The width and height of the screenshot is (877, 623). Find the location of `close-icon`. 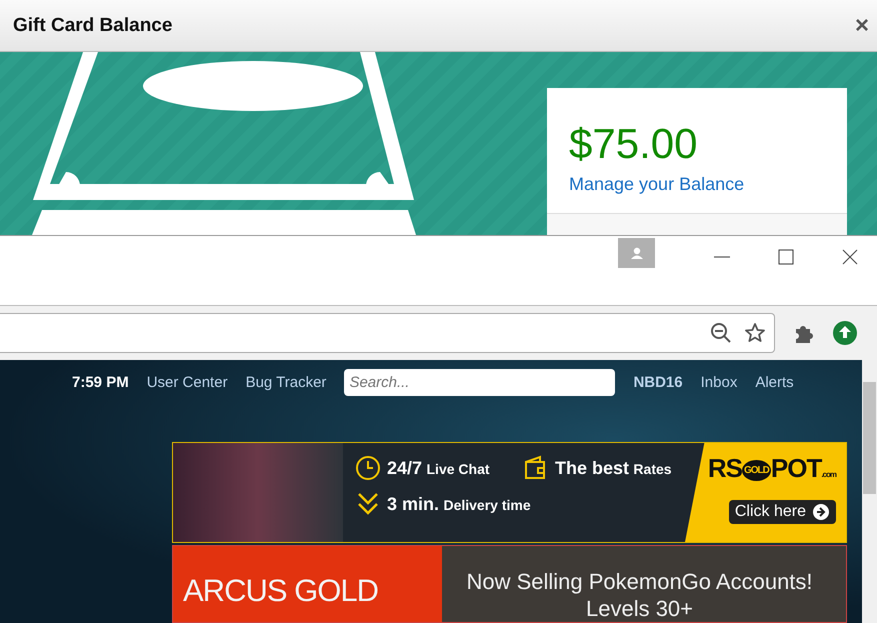

close-icon is located at coordinates (850, 257).